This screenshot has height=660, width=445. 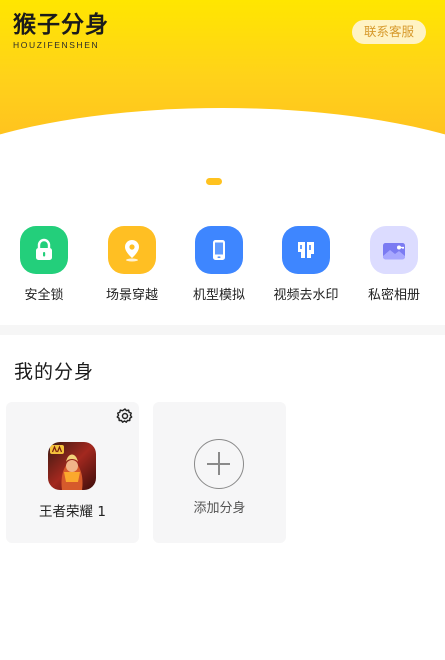 What do you see at coordinates (54, 372) in the screenshot?
I see `my-clones-title: 我的分身` at bounding box center [54, 372].